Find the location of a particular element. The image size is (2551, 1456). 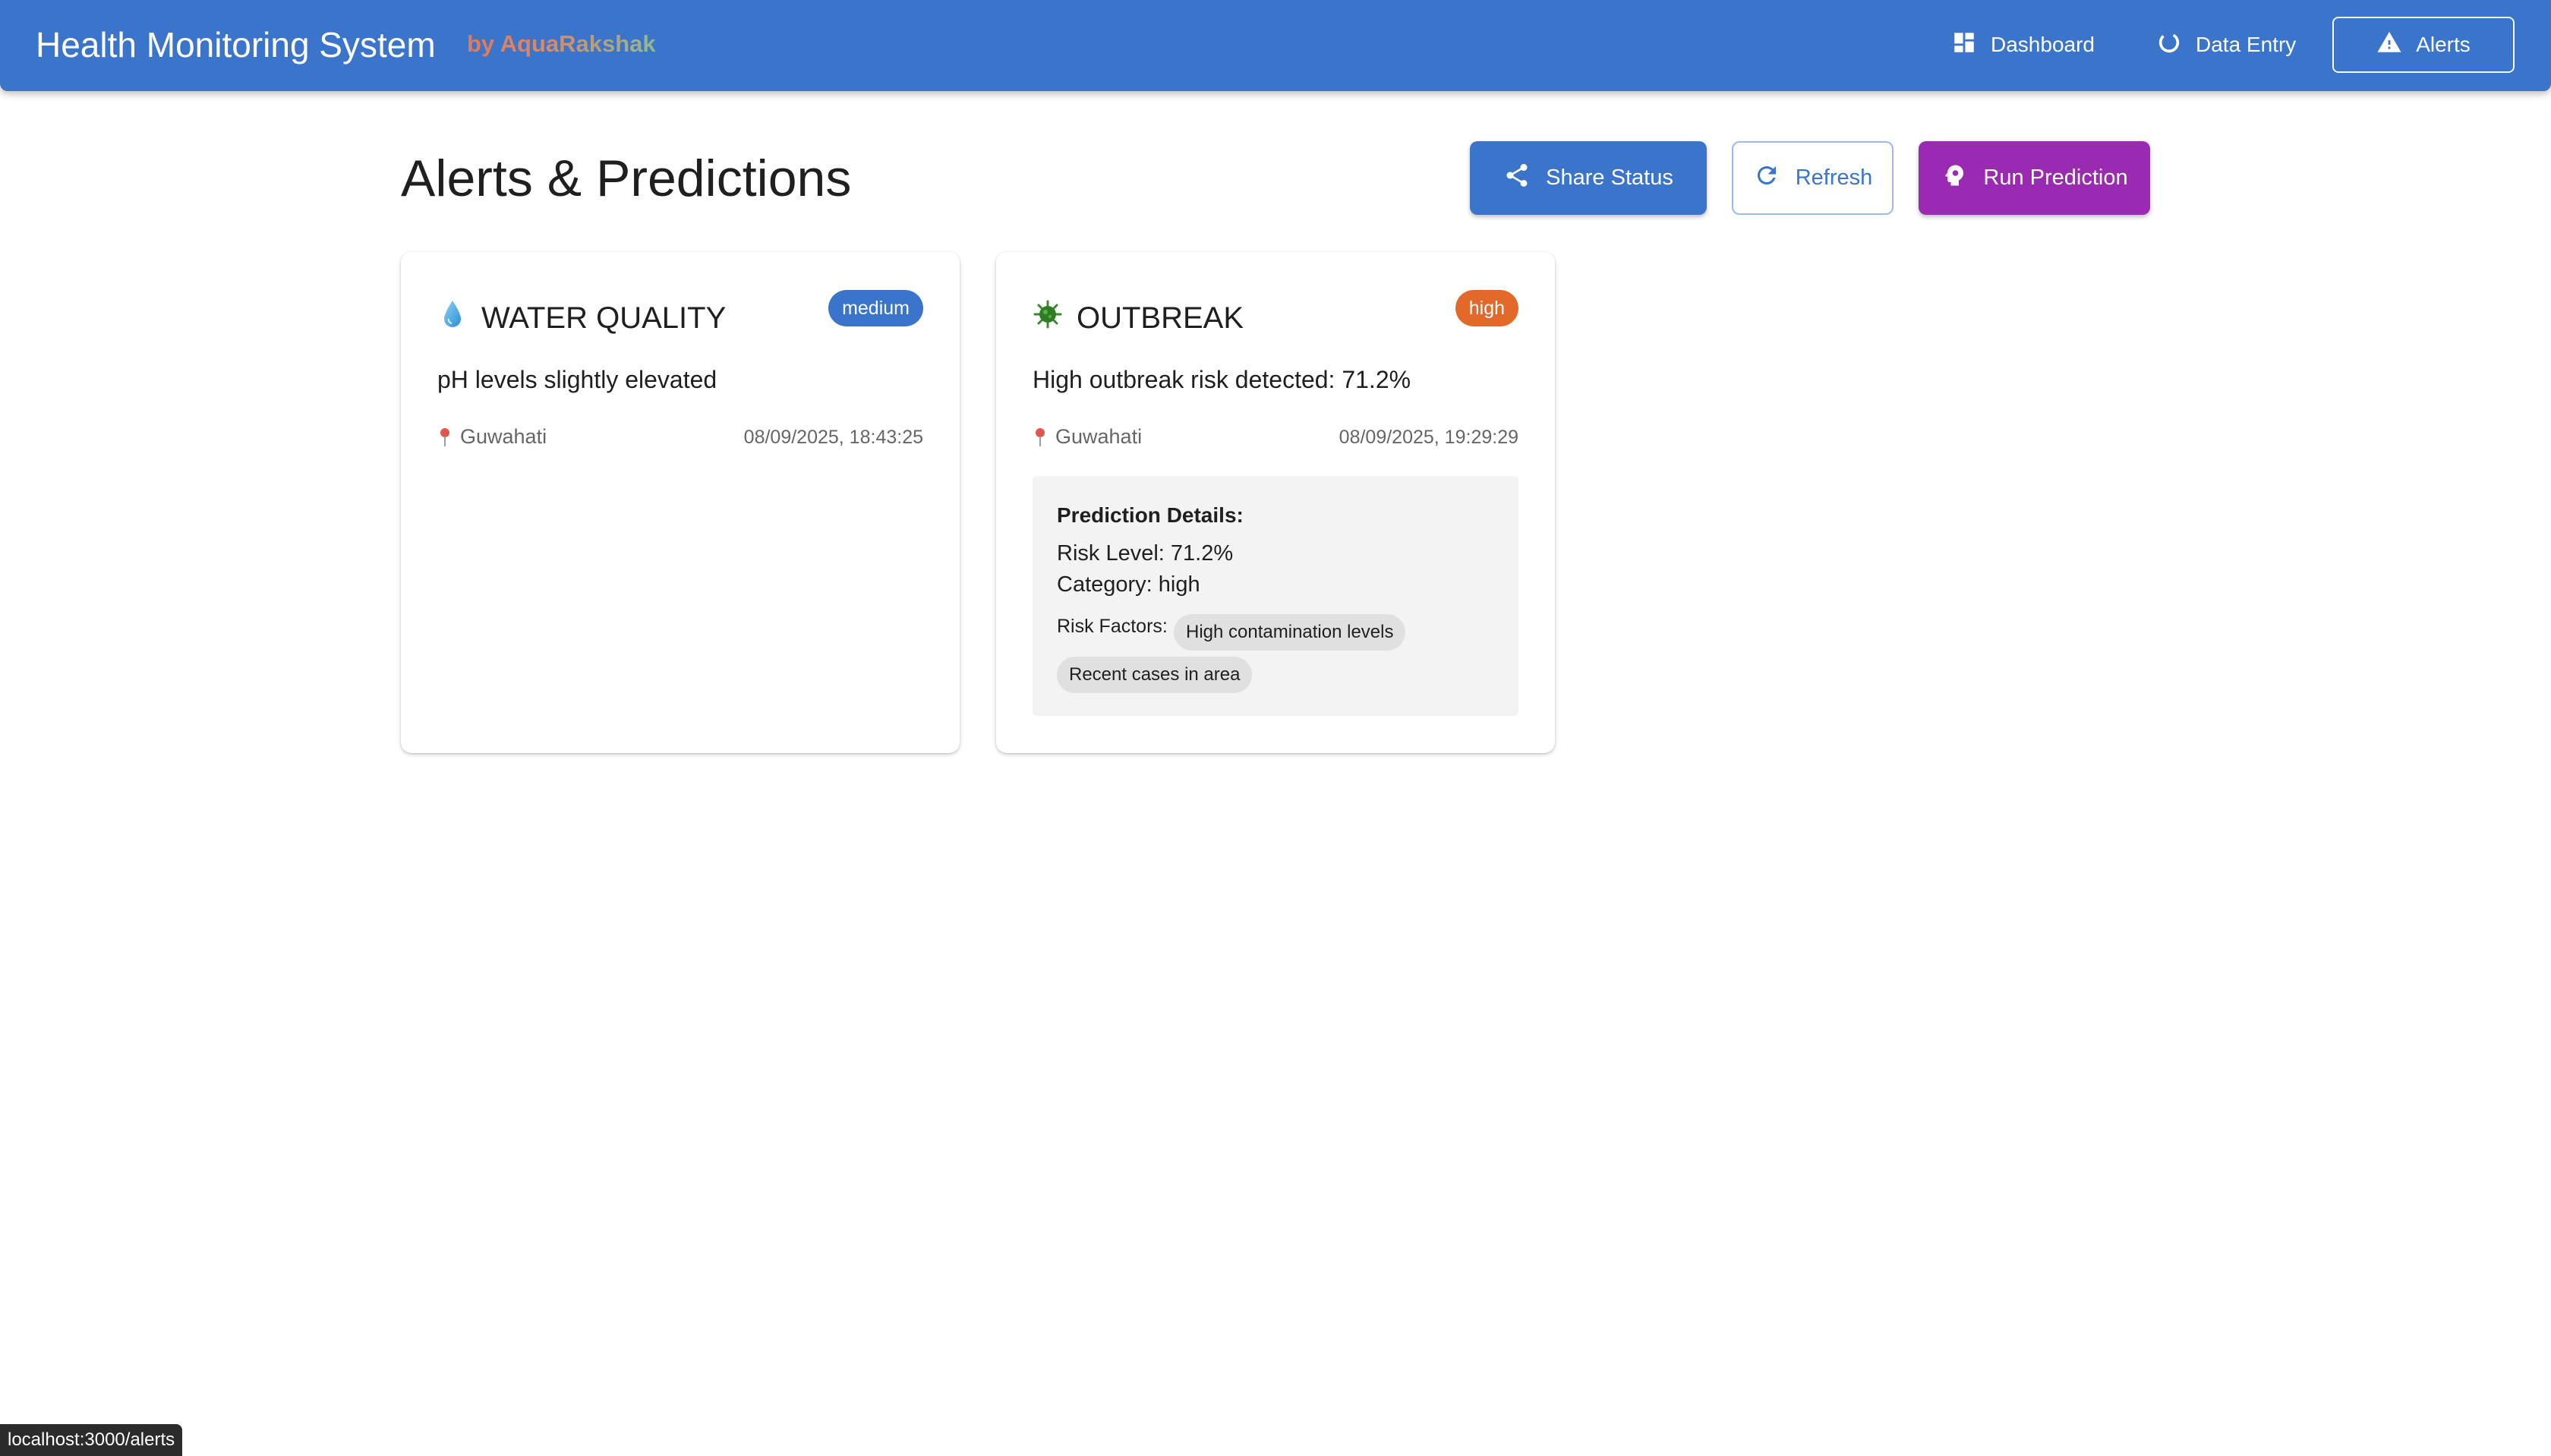

alert-message: pH levels slightly elevated is located at coordinates (577, 379).